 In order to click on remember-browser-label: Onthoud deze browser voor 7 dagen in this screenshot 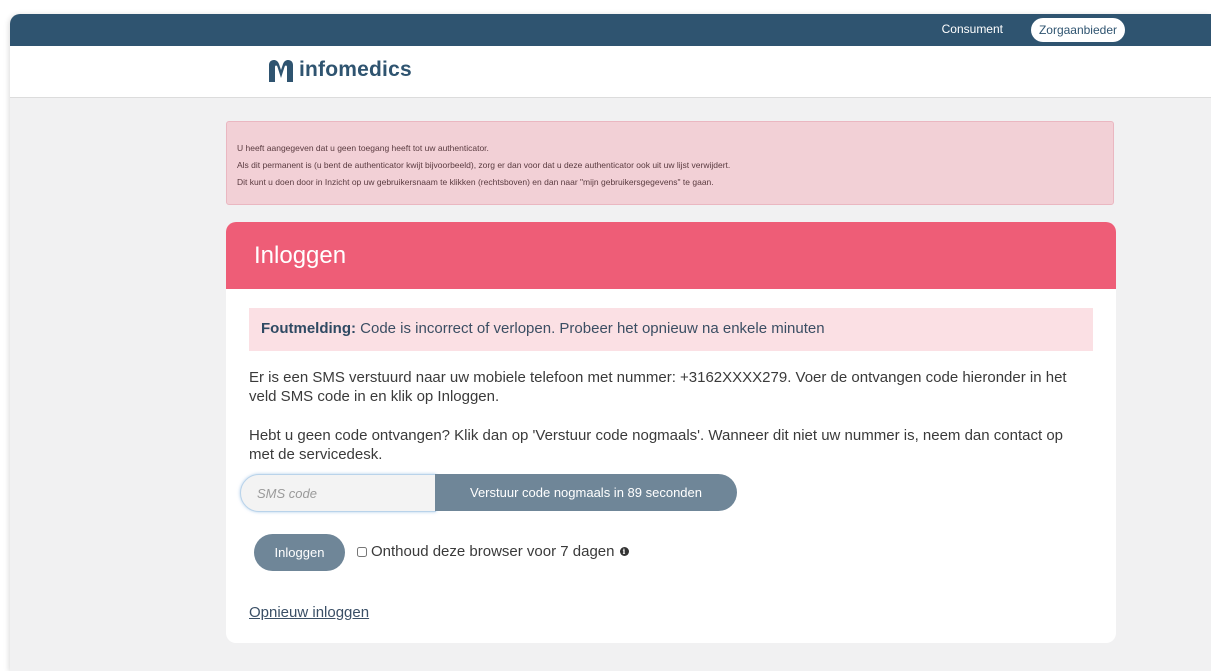, I will do `click(493, 551)`.